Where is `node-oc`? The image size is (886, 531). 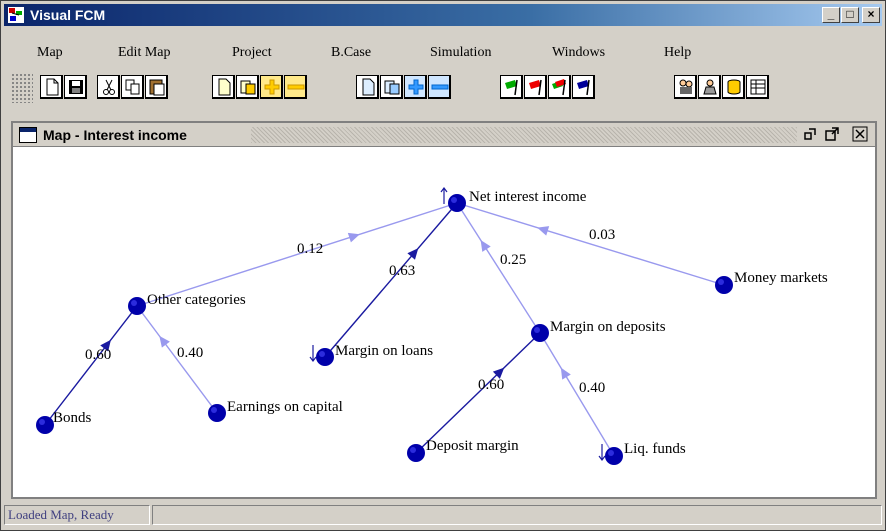
node-oc is located at coordinates (137, 306).